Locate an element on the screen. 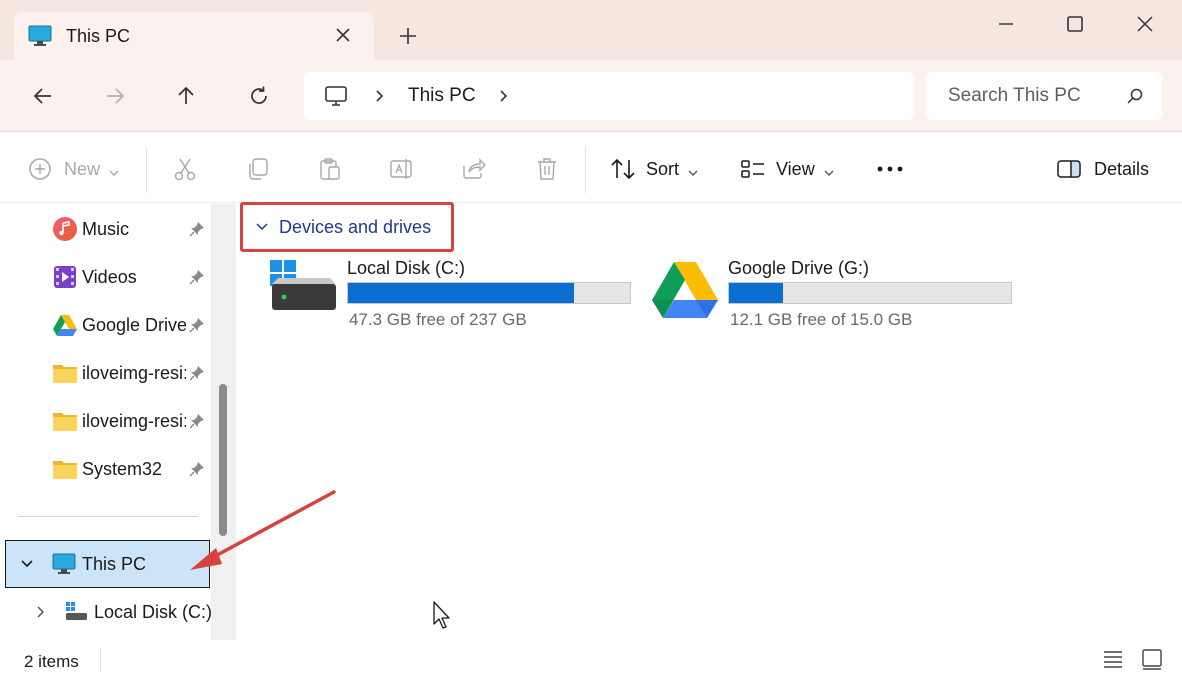  drive-details: Local Disk (C:) 47.3 GB free of 237 GB is located at coordinates (492, 296).